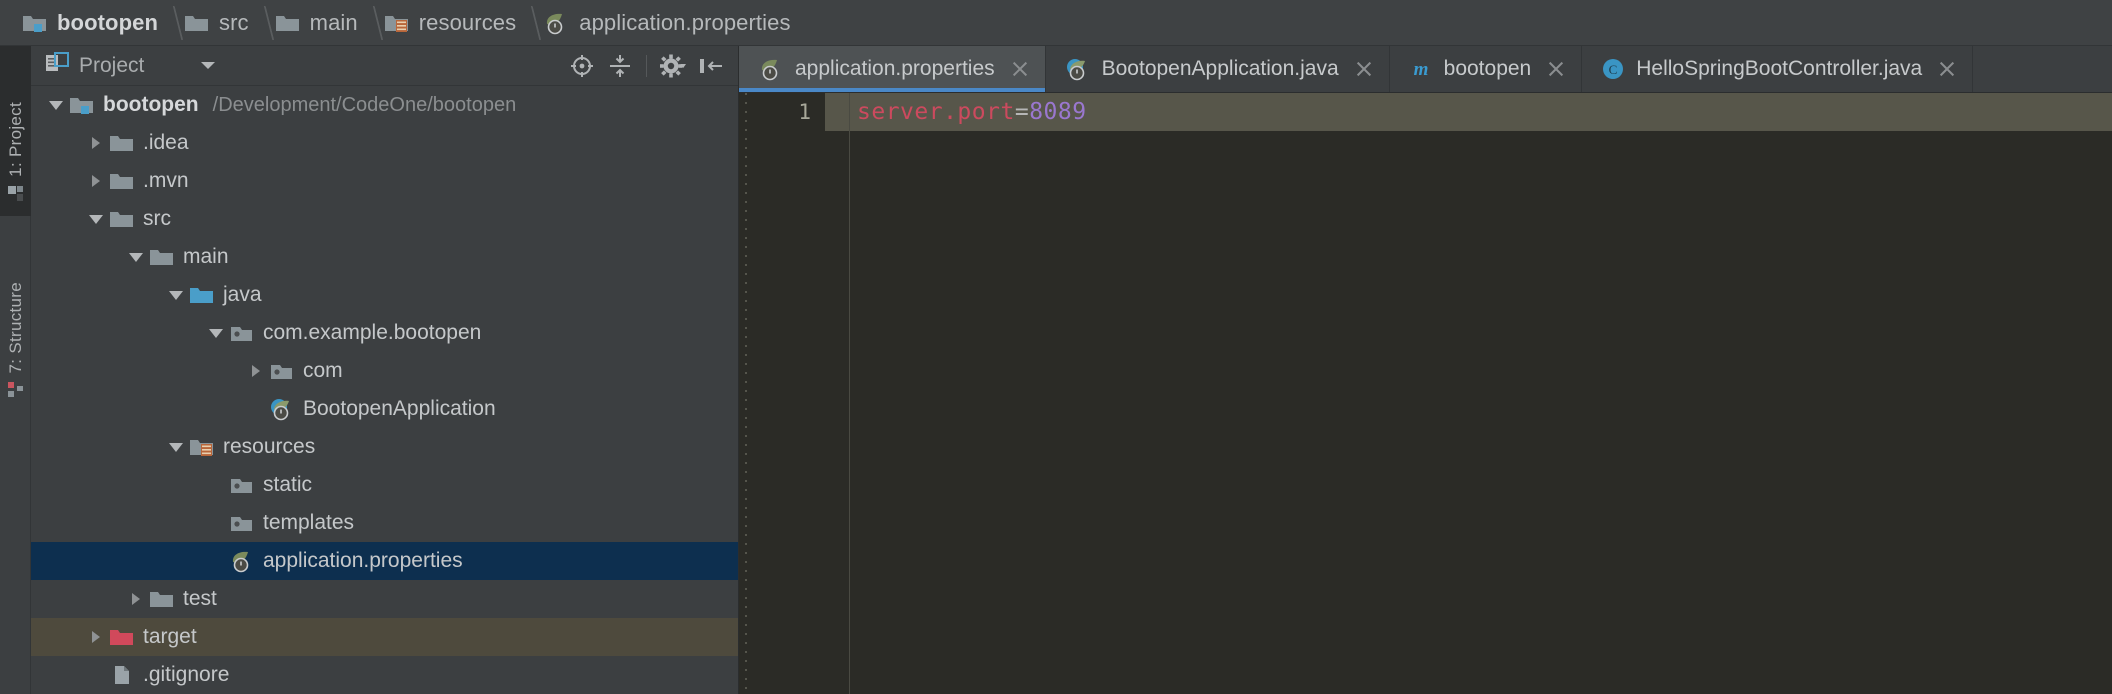 The height and width of the screenshot is (694, 2112). What do you see at coordinates (166, 142) in the screenshot?
I see `tree-node-label: .idea` at bounding box center [166, 142].